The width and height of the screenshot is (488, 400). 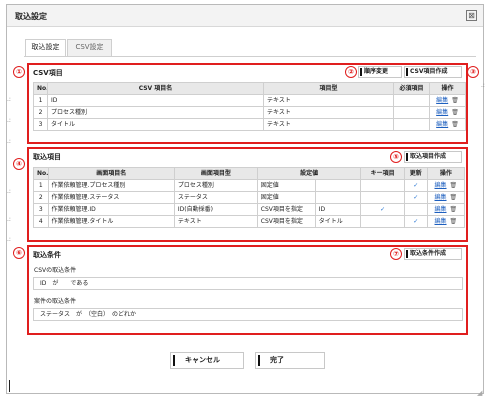 I want to click on column-header: 画面項目名, so click(x=111, y=173).